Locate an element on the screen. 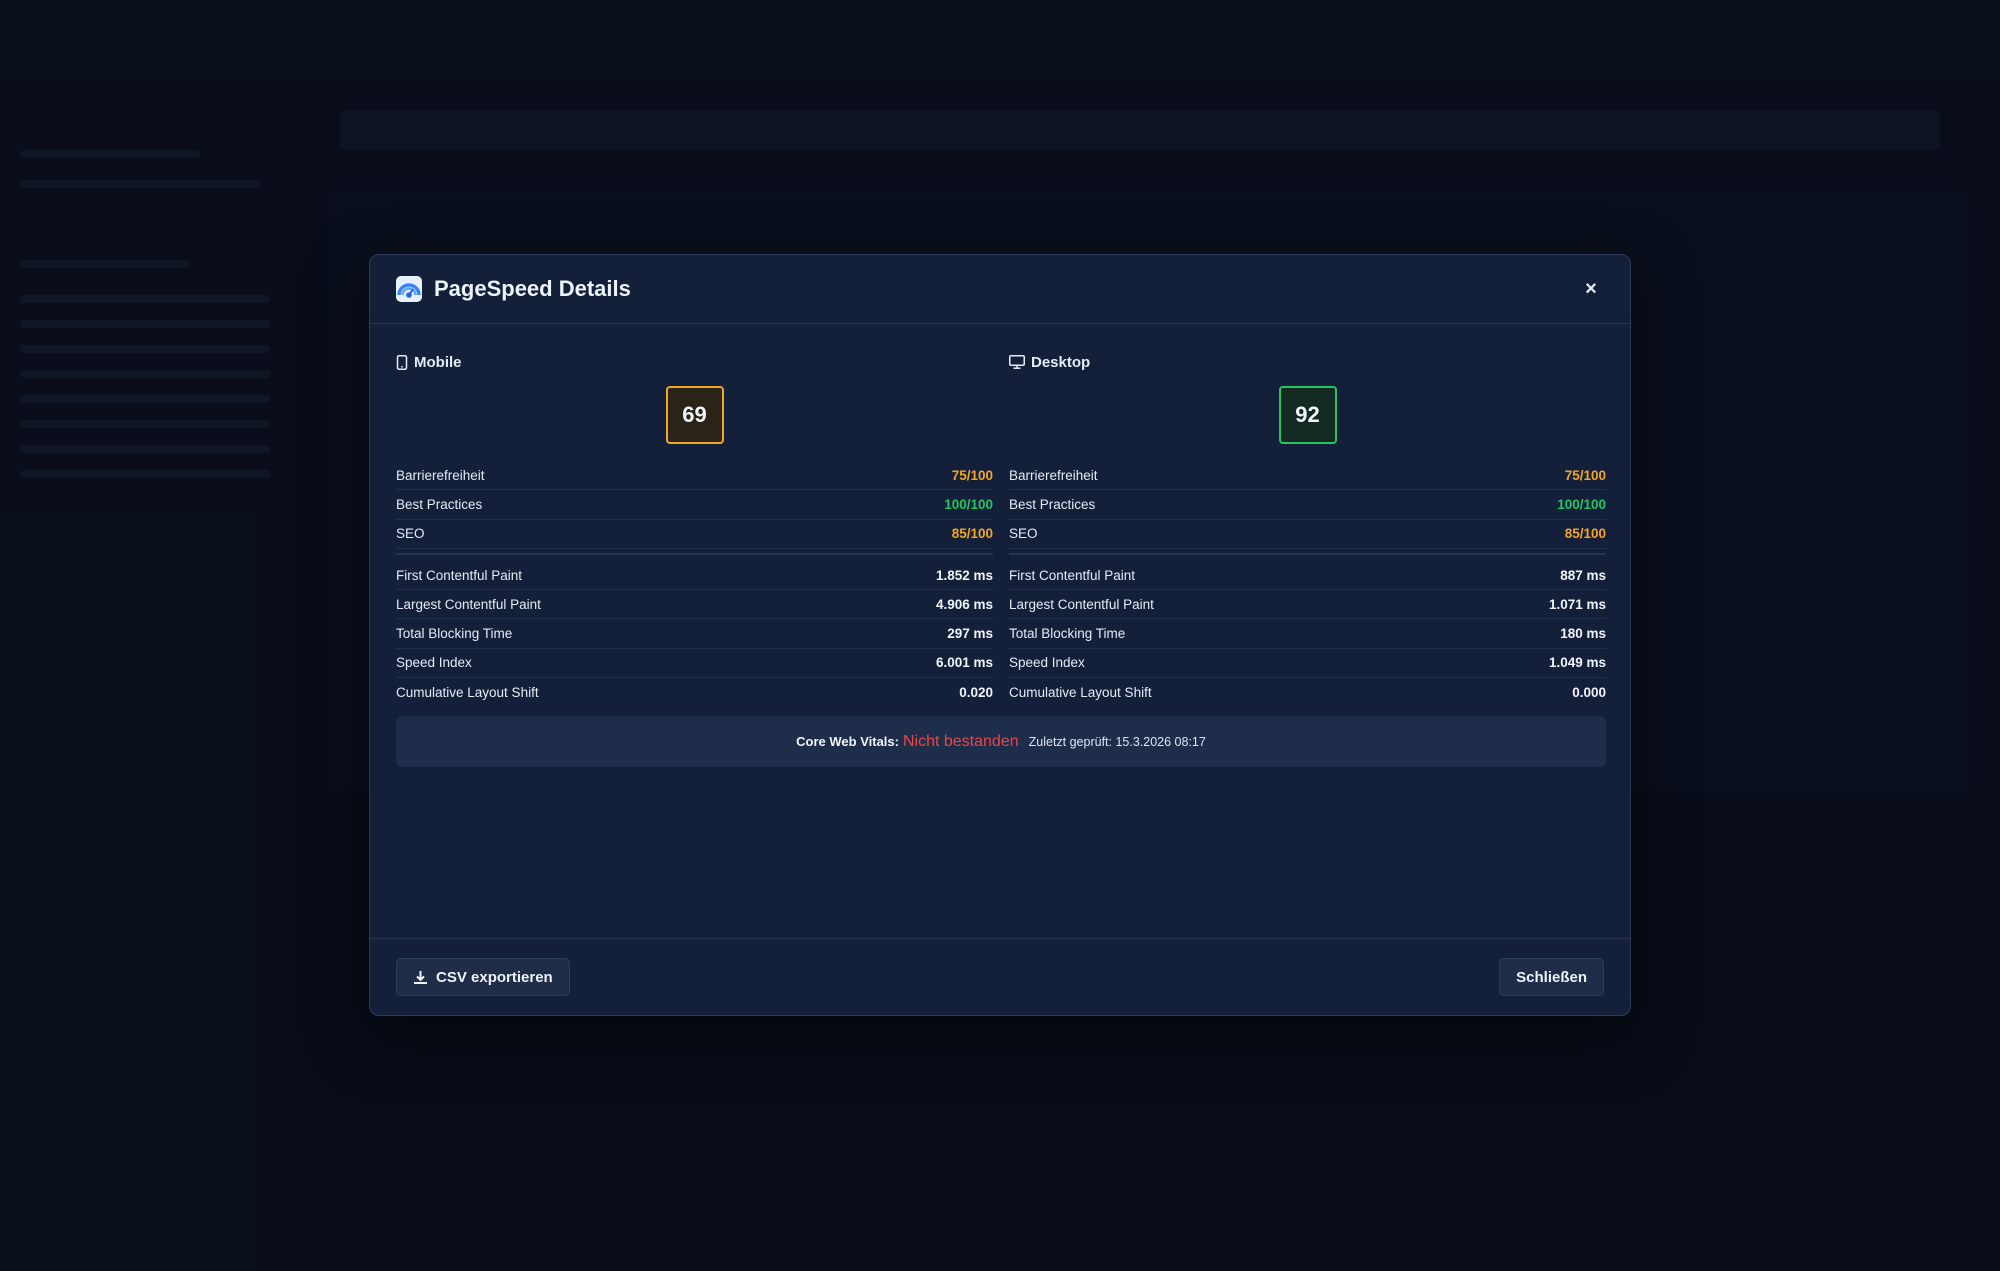 This screenshot has height=1271, width=2000. close-icon: × is located at coordinates (1591, 289).